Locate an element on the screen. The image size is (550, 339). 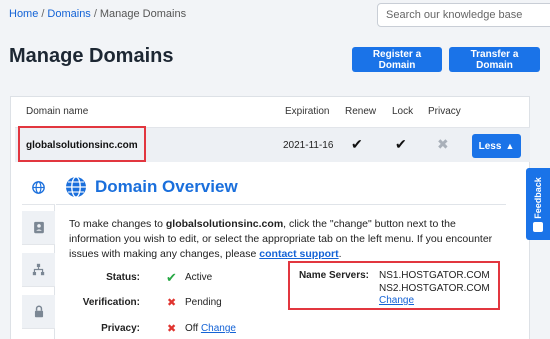
breadcrumb: Home / Domains / Manage Domains is located at coordinates (97, 14).